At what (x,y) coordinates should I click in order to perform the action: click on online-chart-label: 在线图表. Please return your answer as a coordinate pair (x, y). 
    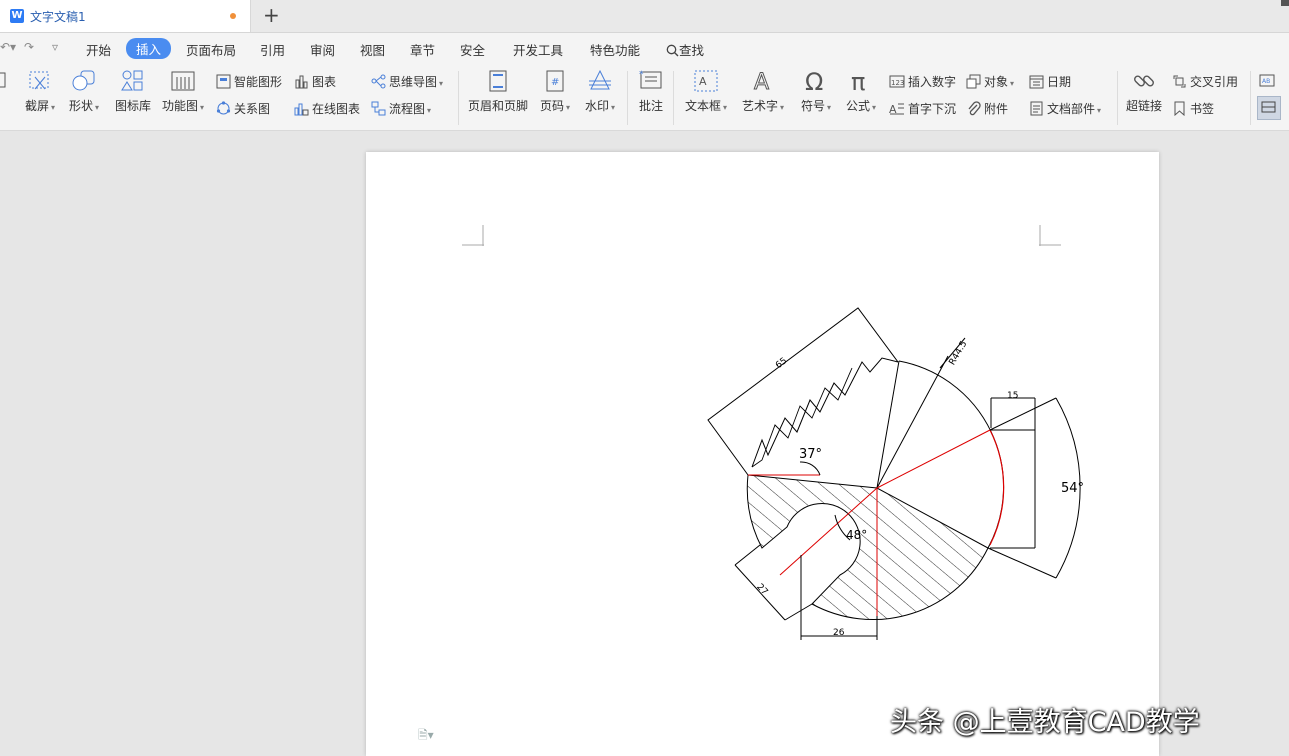
    Looking at the image, I should click on (336, 109).